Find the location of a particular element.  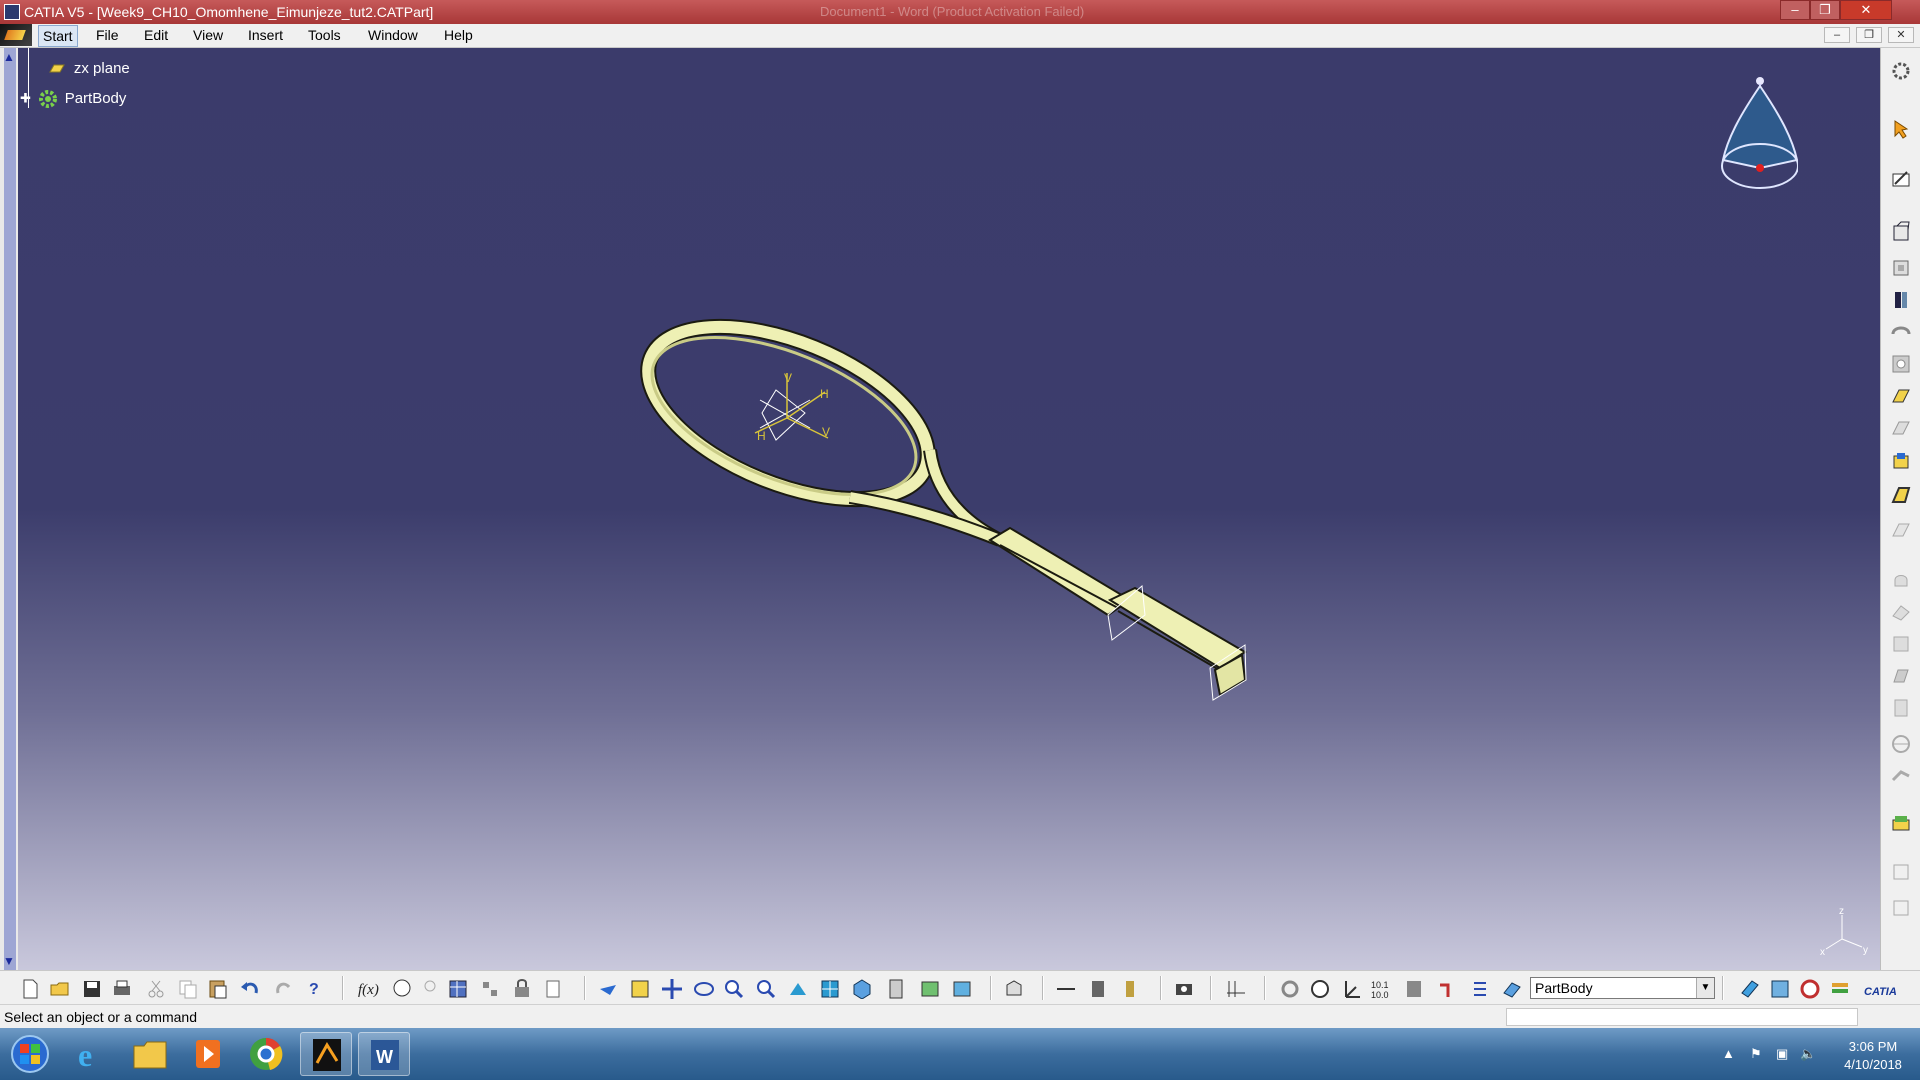

media-player-icon is located at coordinates (208, 1054).